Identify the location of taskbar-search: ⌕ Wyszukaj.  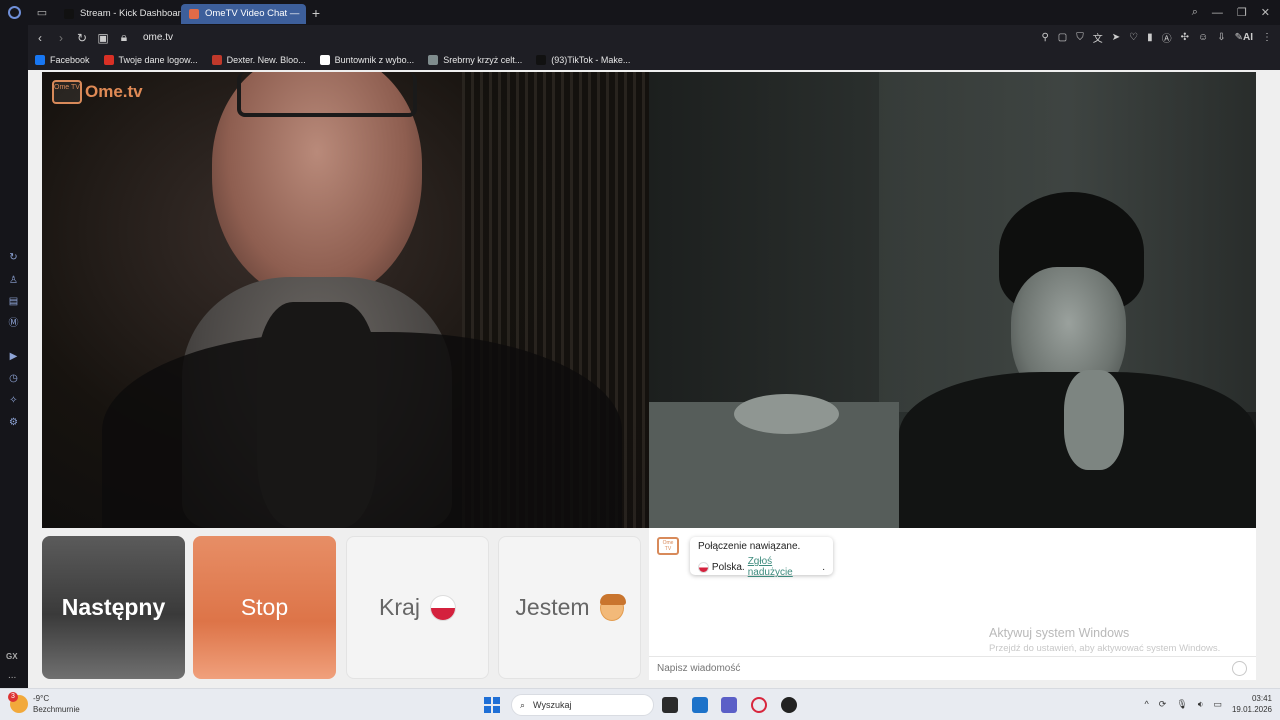
(582, 705).